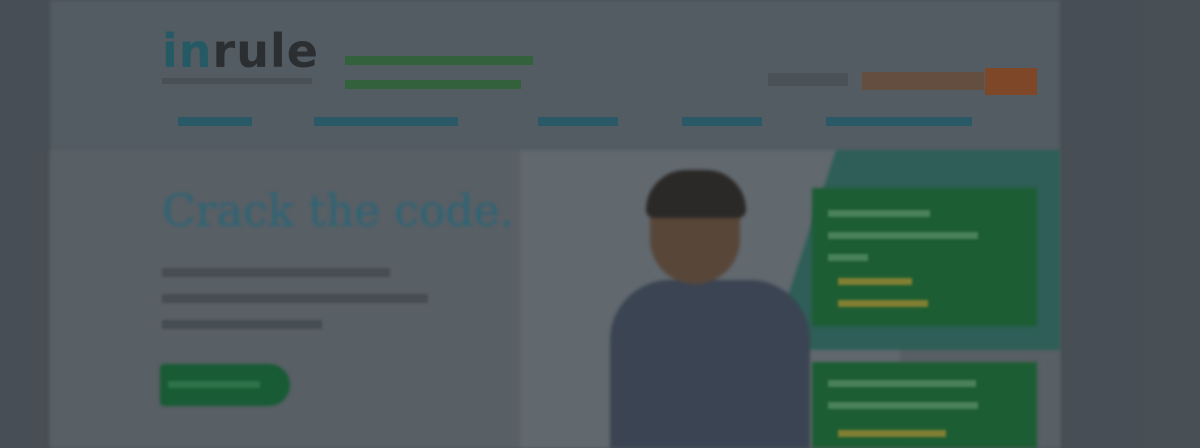  Describe the element at coordinates (808, 79) in the screenshot. I see `header-link` at that location.